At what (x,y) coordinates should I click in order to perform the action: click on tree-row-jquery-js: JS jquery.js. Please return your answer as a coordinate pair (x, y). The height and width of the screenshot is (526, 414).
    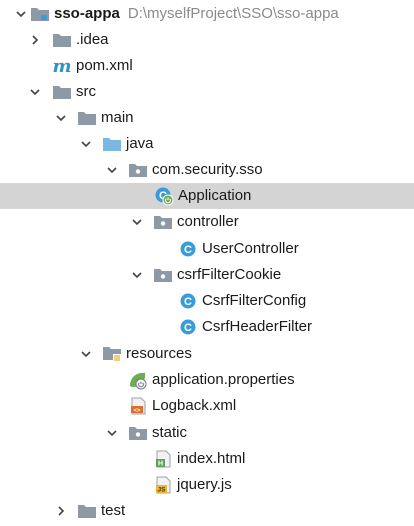
    Looking at the image, I should click on (207, 485).